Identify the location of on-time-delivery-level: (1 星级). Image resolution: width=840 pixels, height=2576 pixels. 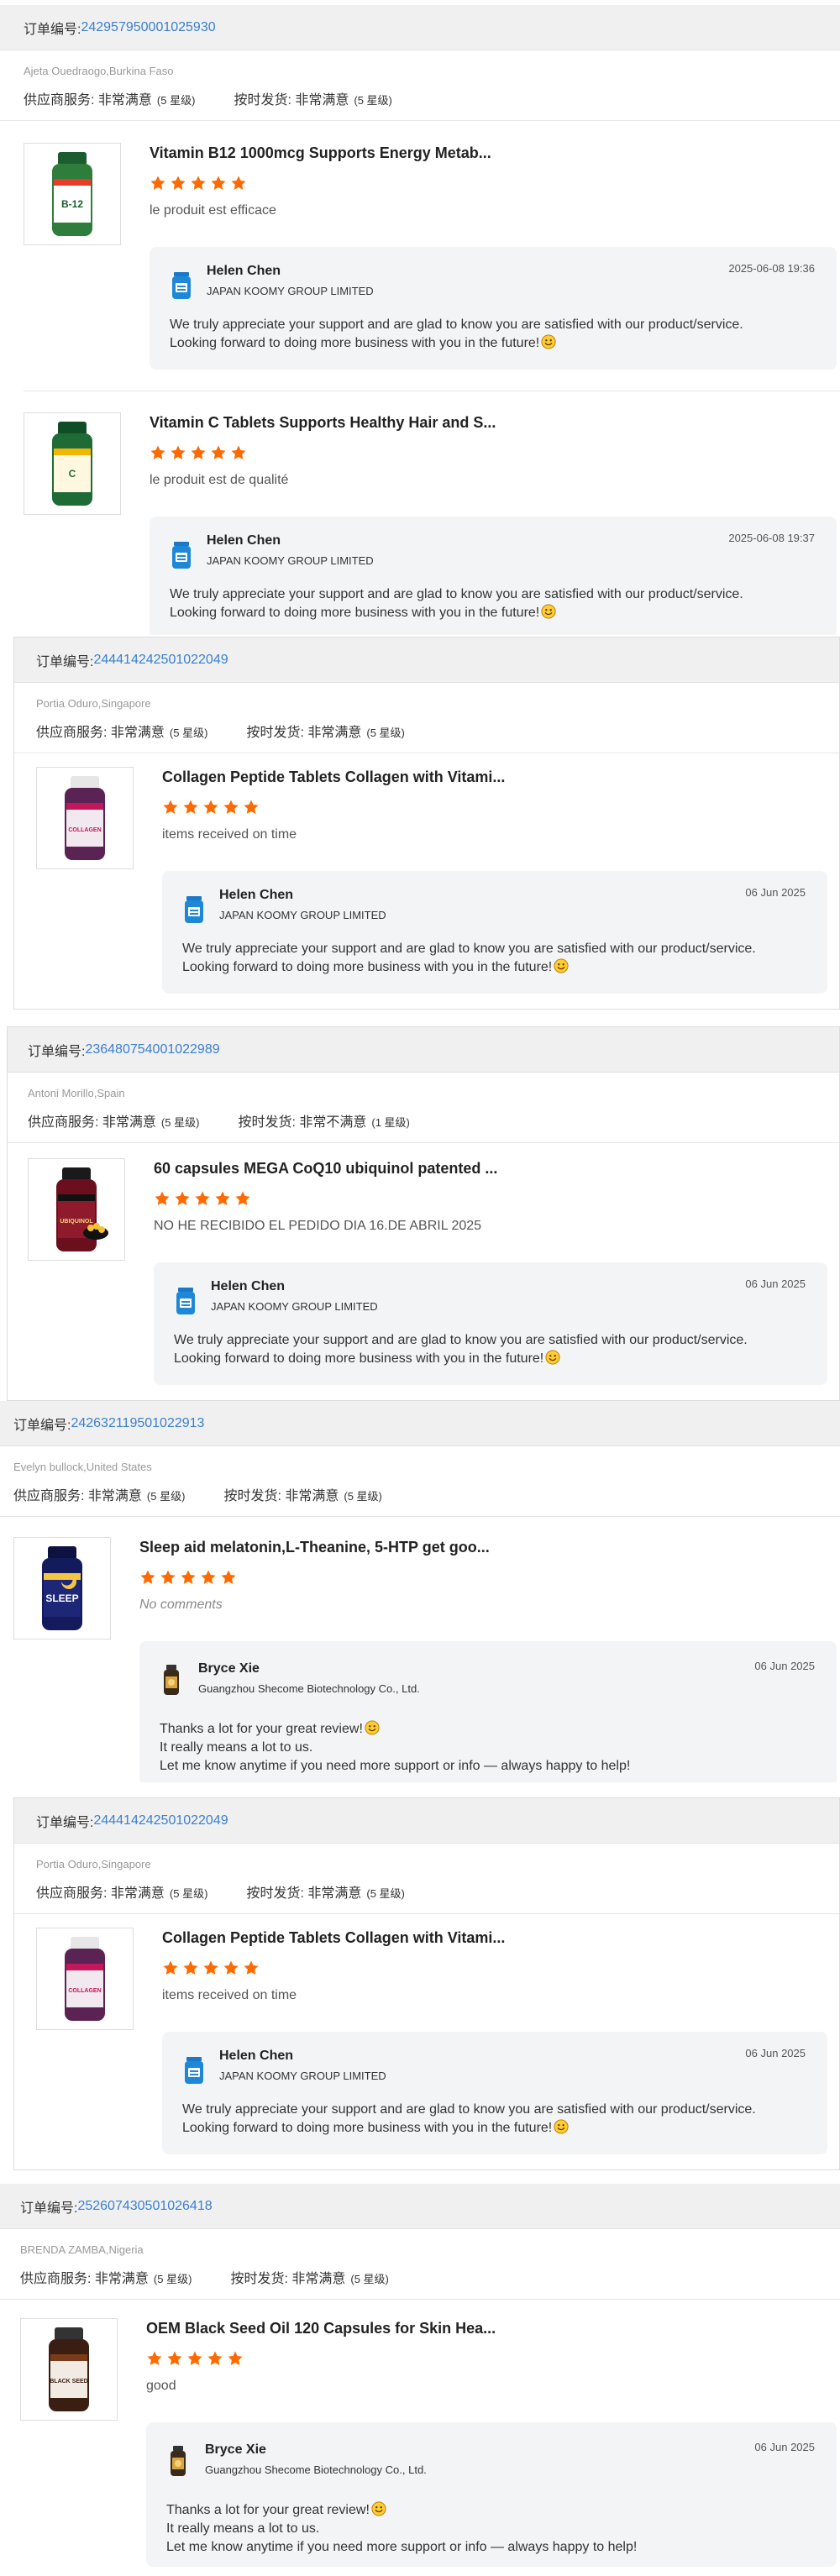
(390, 1122).